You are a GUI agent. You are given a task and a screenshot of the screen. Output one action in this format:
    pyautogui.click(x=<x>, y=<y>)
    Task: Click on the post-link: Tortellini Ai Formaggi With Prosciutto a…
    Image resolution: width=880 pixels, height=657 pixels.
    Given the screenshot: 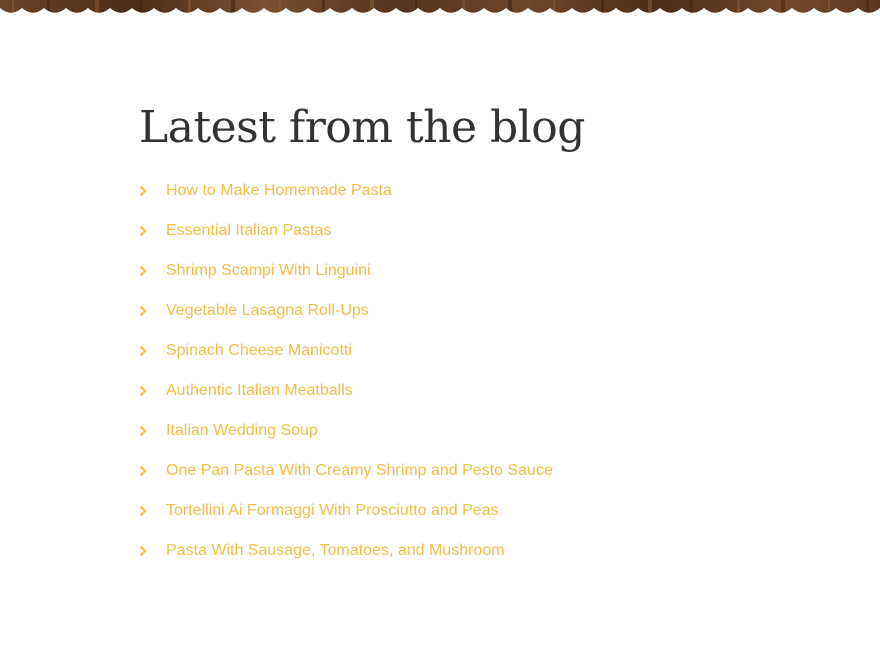 What is the action you would take?
    pyautogui.click(x=332, y=511)
    